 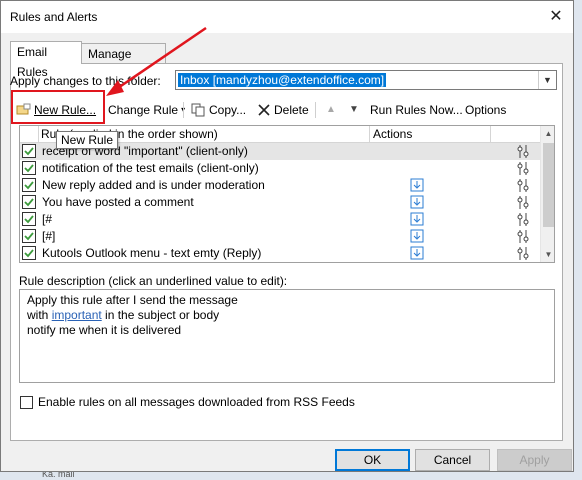 What do you see at coordinates (152, 253) in the screenshot?
I see `rule-name: Kutools Outlook menu - text emty (Reply)` at bounding box center [152, 253].